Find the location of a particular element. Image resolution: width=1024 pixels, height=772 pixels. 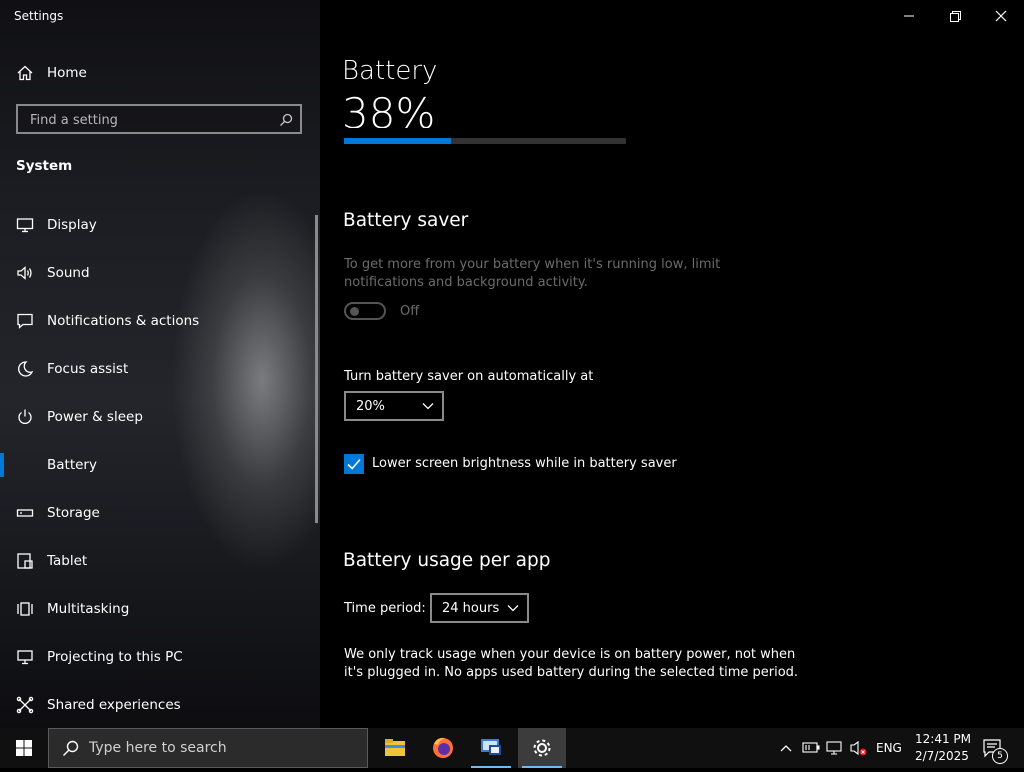

time-period-label: Time period: is located at coordinates (385, 608).